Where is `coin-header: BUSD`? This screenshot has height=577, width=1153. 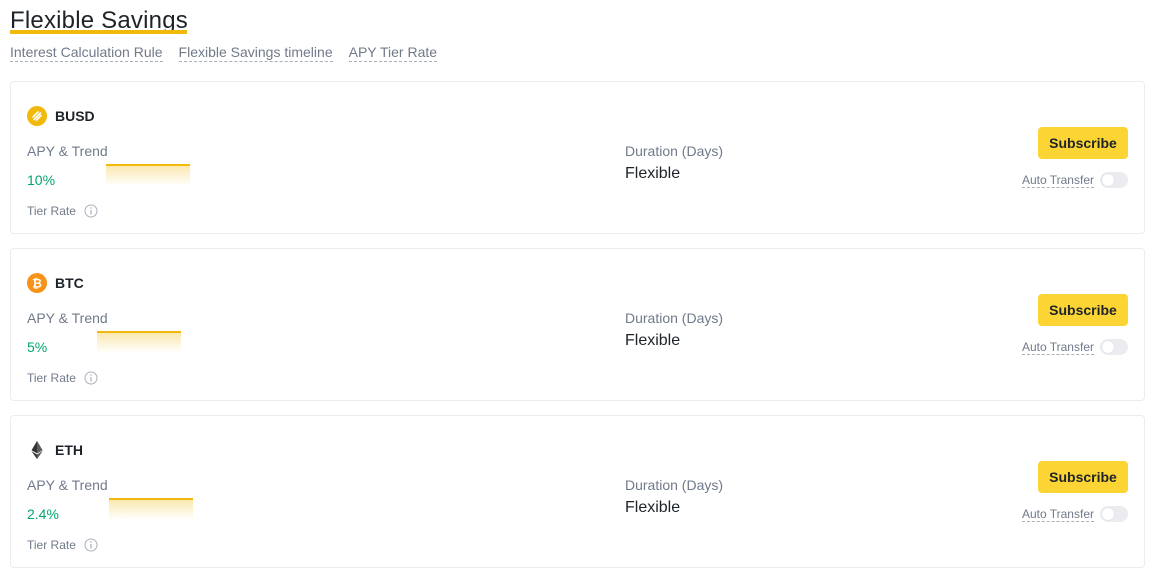
coin-header: BUSD is located at coordinates (61, 116).